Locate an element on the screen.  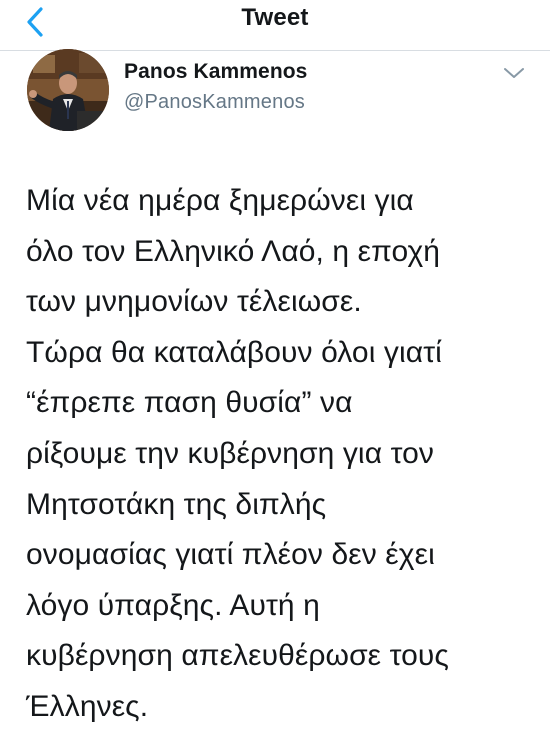
author-name: Panos Kammenos is located at coordinates (215, 72).